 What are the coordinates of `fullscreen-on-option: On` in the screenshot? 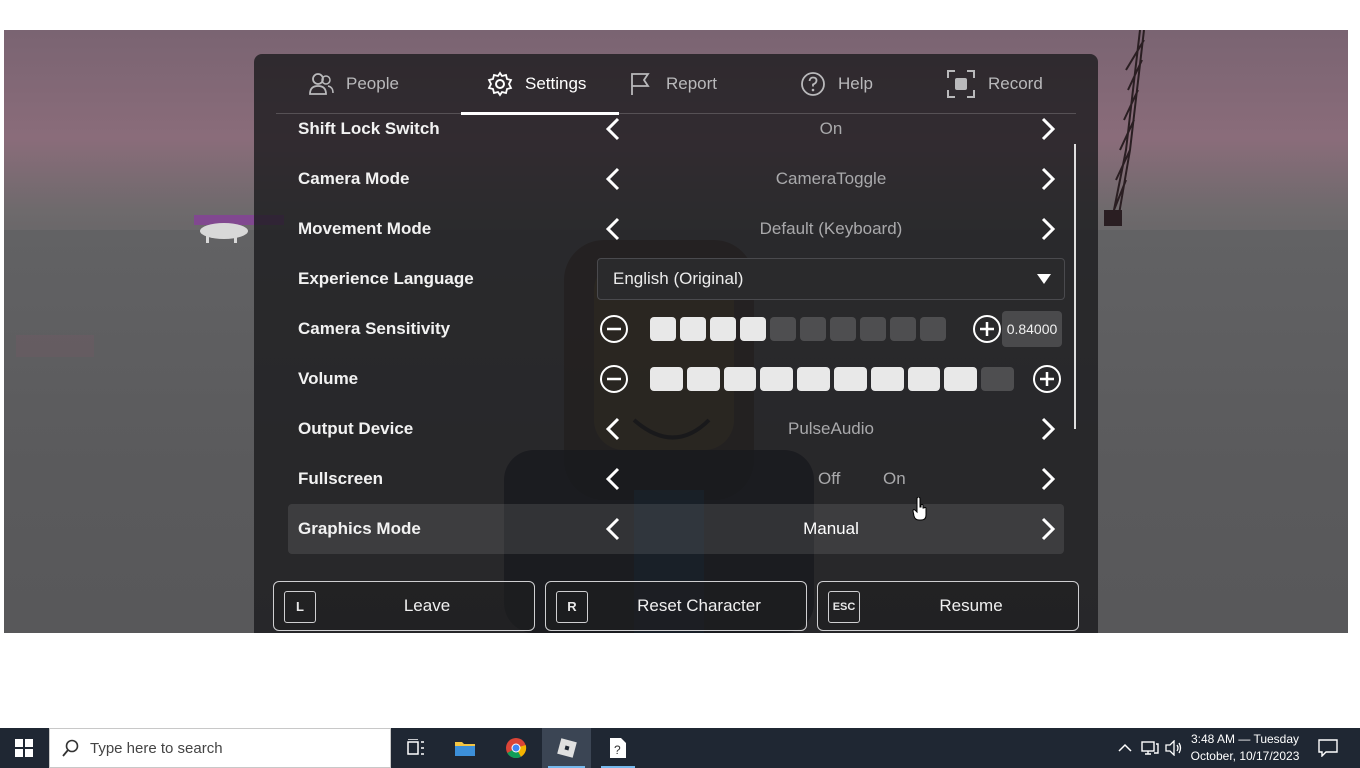 It's located at (894, 479).